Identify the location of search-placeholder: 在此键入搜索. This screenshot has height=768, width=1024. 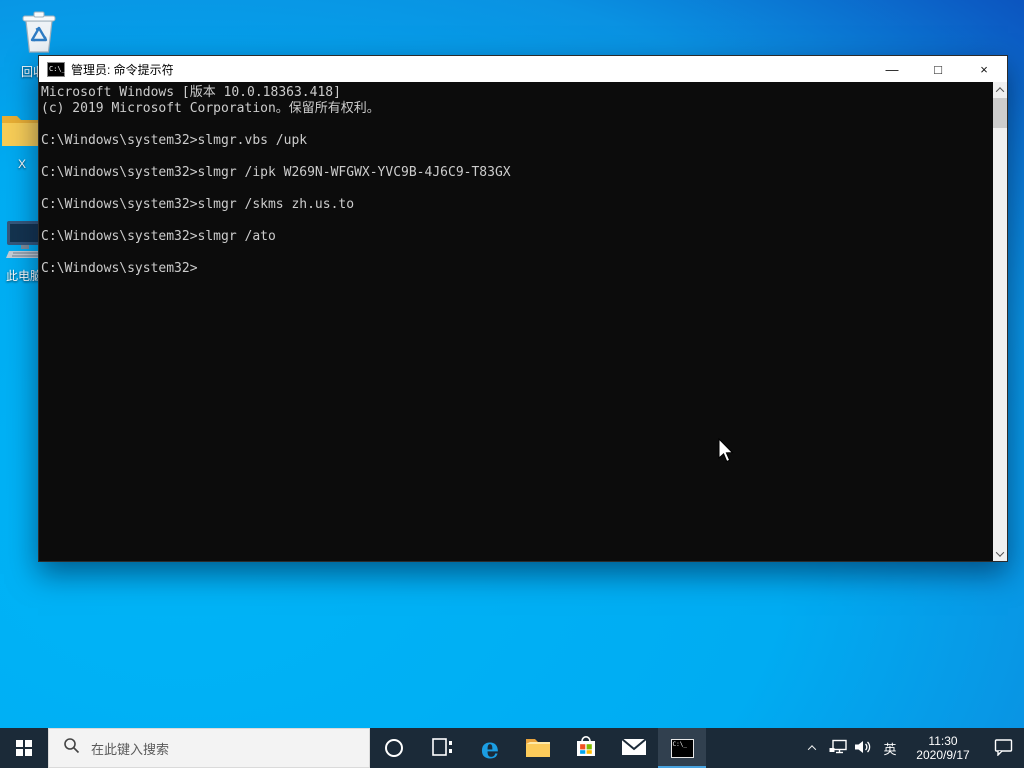
(130, 749).